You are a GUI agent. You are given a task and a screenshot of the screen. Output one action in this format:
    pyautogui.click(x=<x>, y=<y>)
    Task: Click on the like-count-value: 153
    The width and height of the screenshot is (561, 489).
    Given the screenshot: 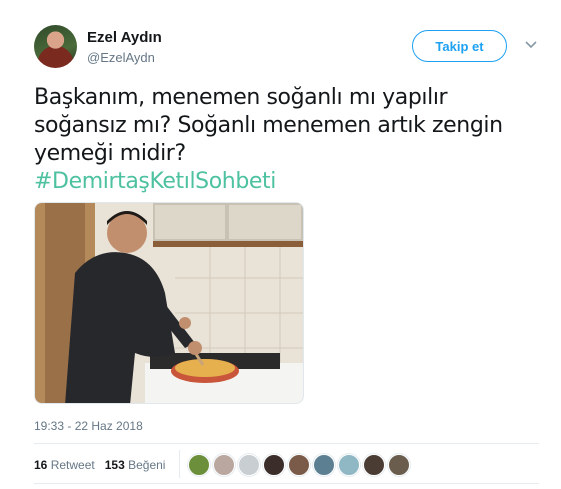 What is the action you would take?
    pyautogui.click(x=114, y=465)
    